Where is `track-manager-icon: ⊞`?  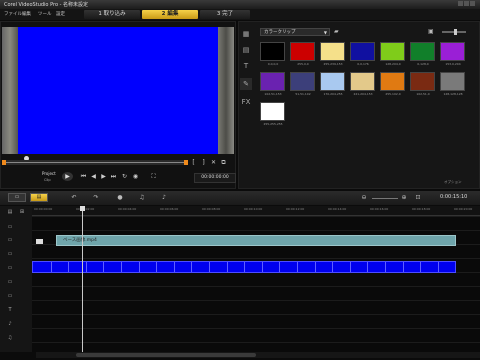 track-manager-icon: ⊞ is located at coordinates (22, 212).